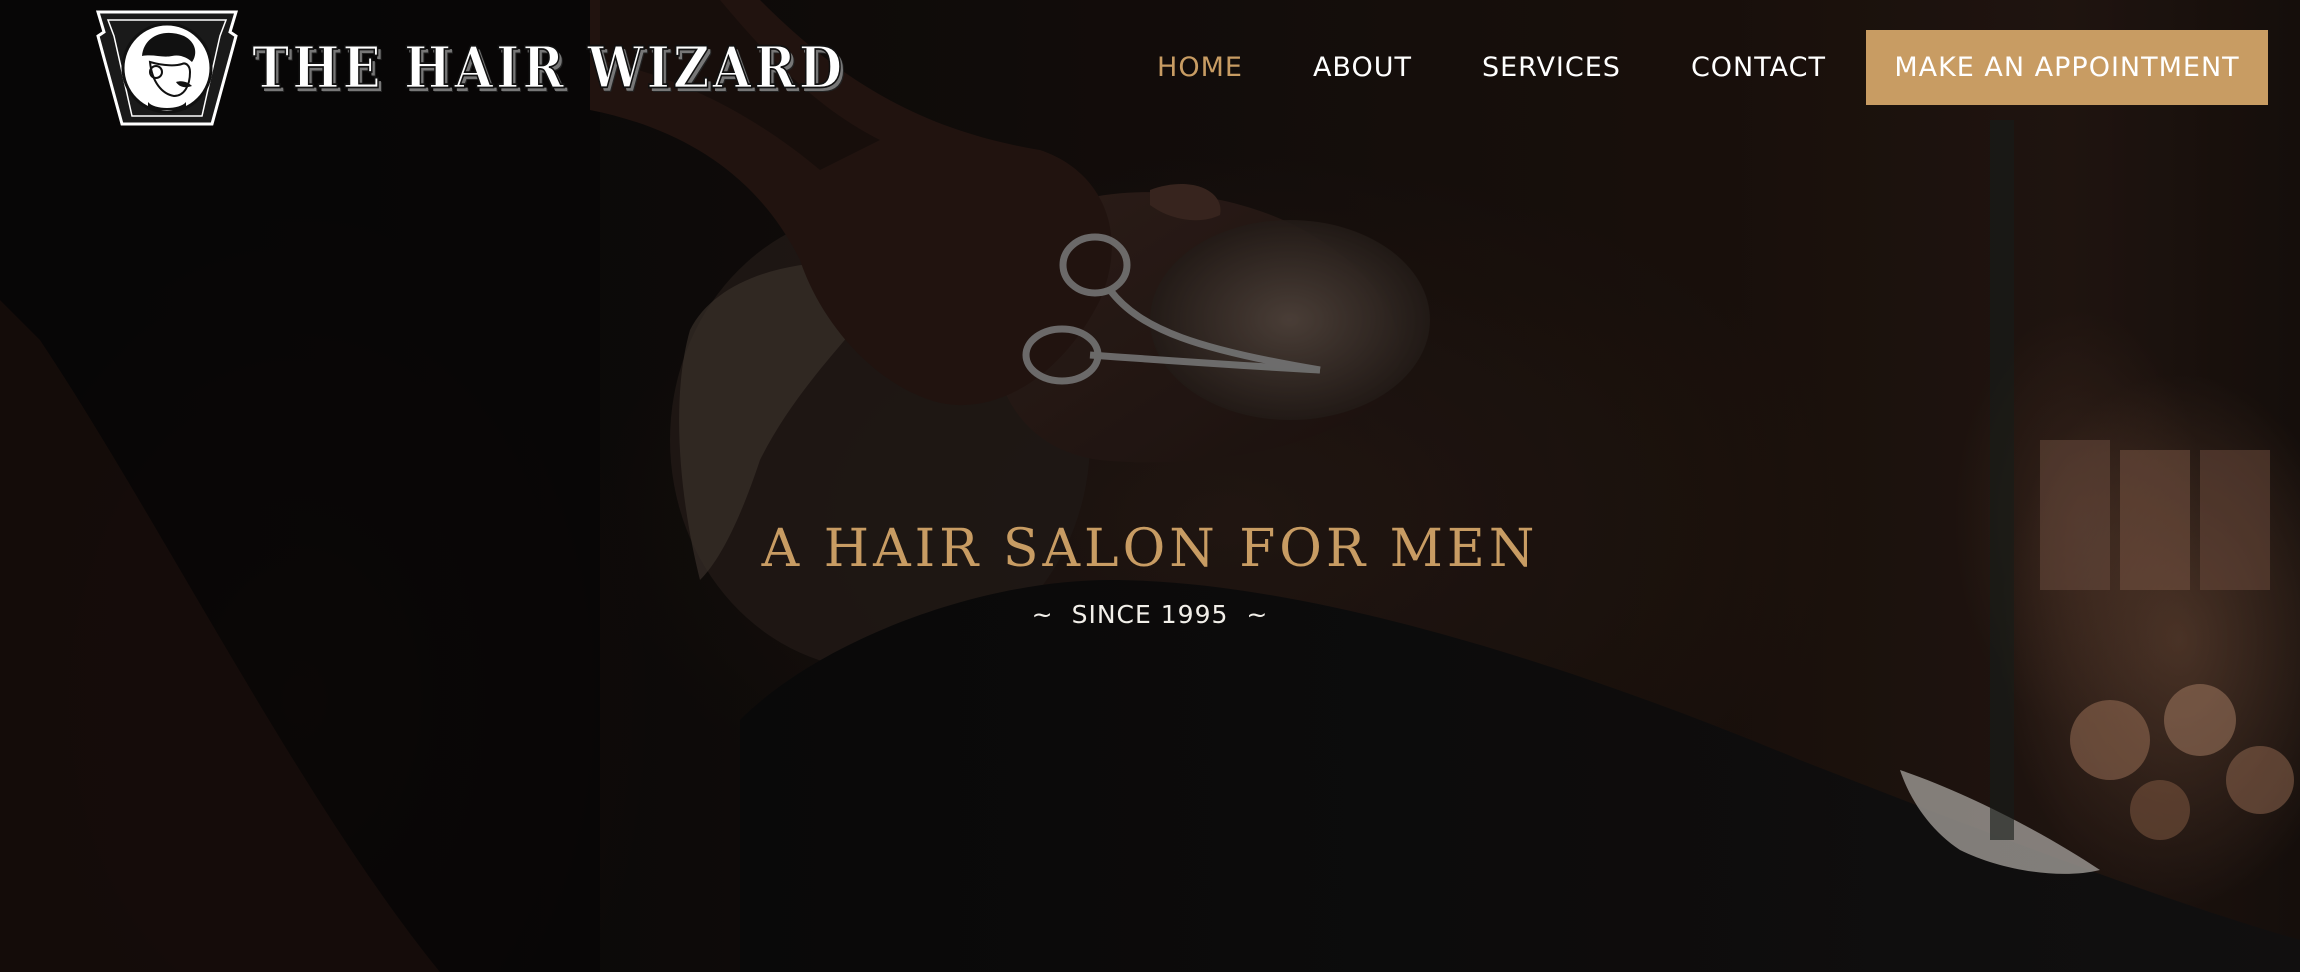 Image resolution: width=2300 pixels, height=972 pixels. I want to click on nav-item-home: HOME, so click(1200, 67).